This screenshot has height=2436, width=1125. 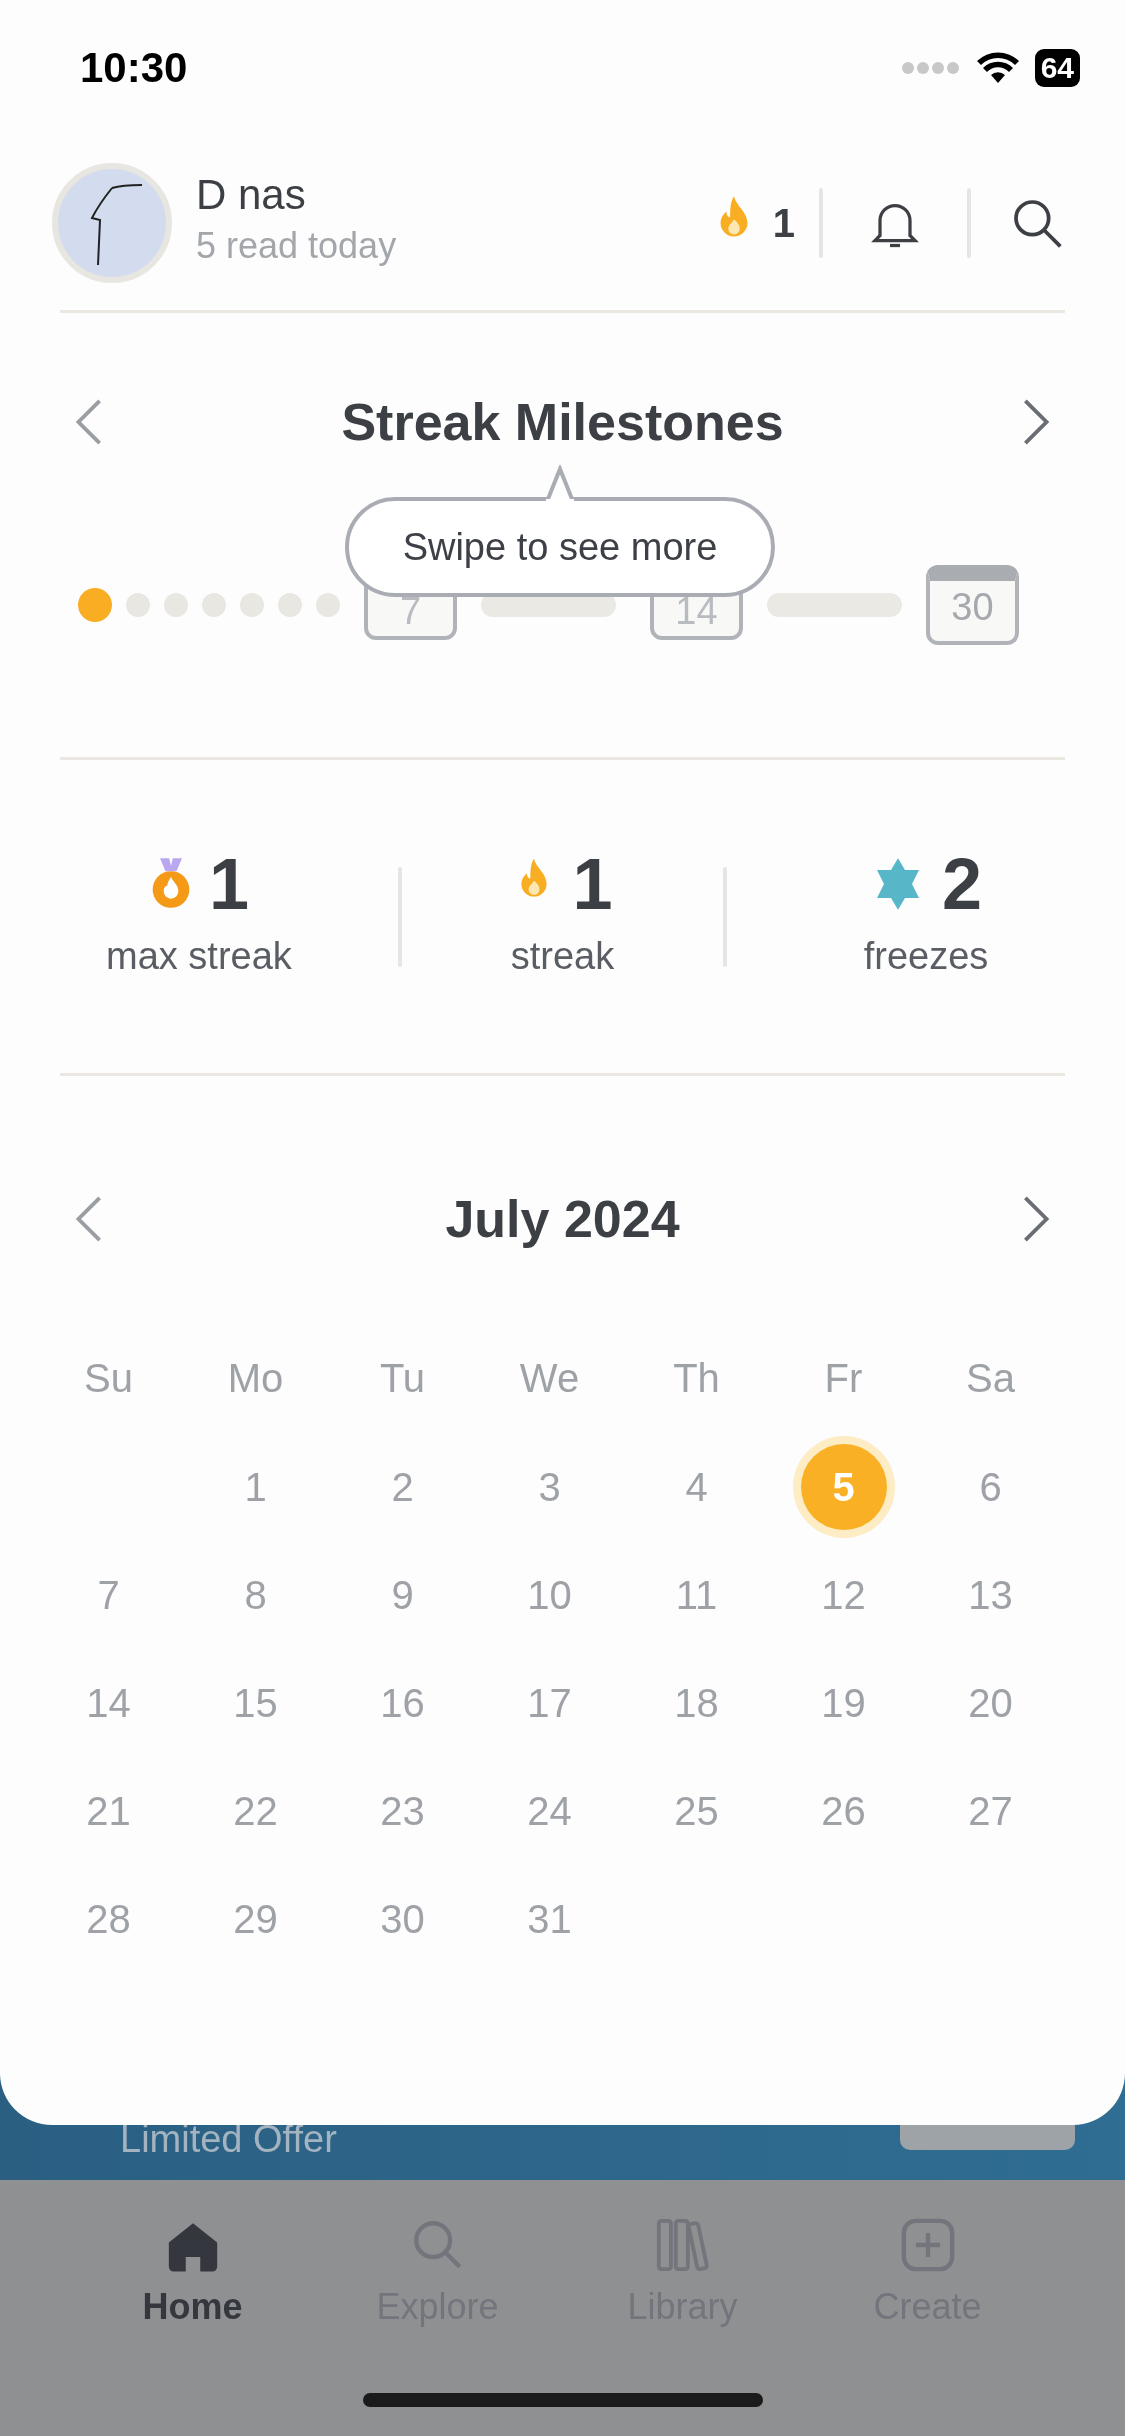 I want to click on calendar-day: 8, so click(x=255, y=1595).